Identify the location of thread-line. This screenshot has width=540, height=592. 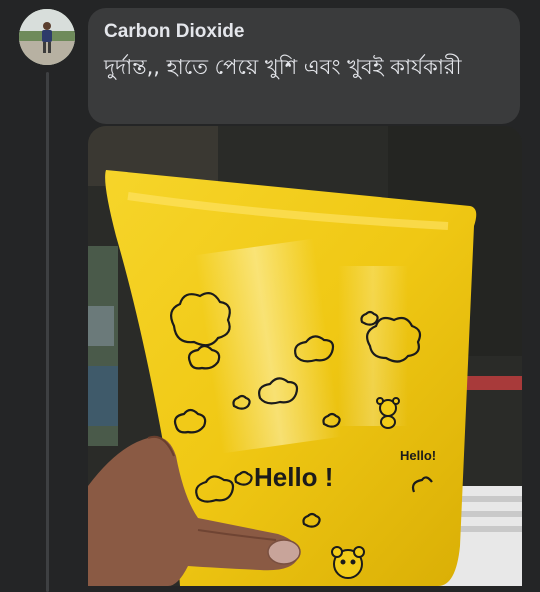
(47, 332).